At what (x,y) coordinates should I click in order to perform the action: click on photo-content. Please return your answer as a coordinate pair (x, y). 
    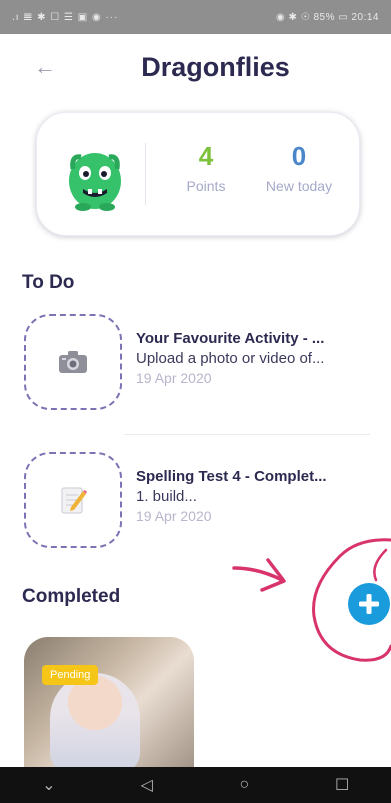
    Looking at the image, I should click on (95, 720).